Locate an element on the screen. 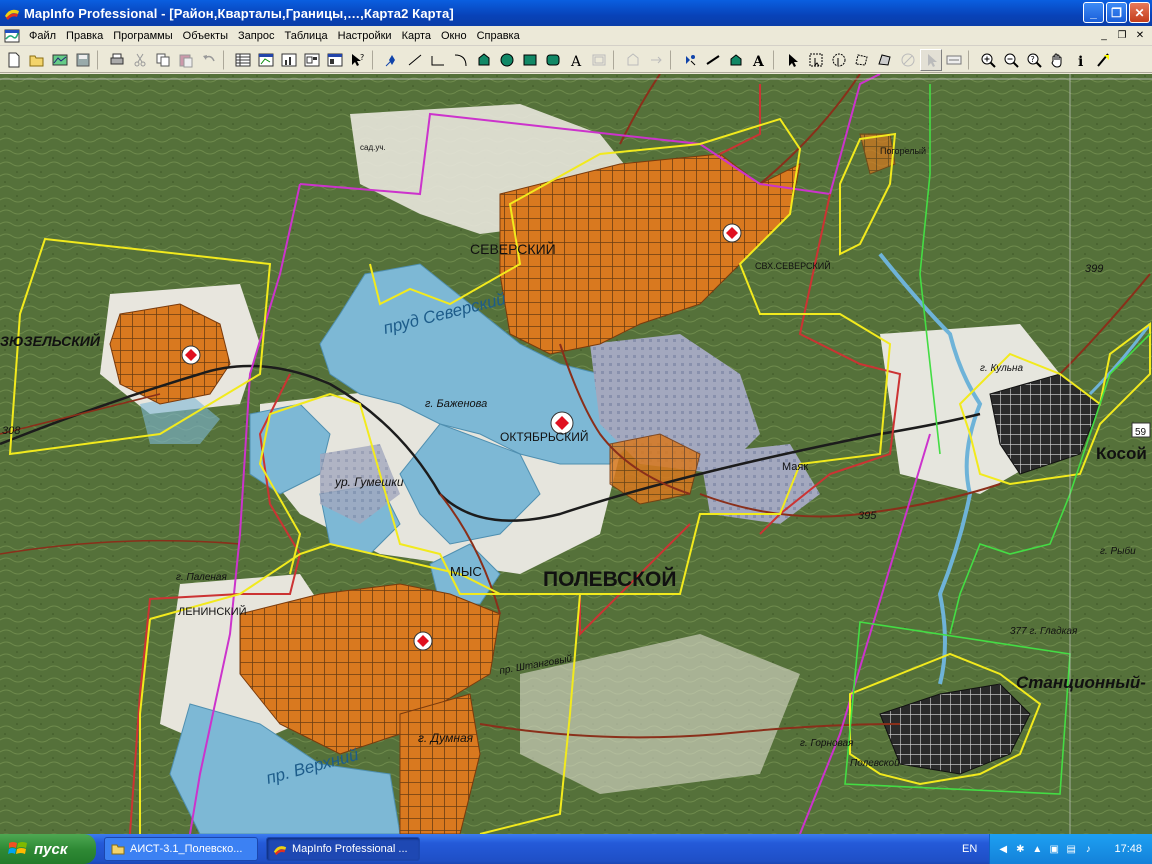  grabber-icon is located at coordinates (1057, 60).